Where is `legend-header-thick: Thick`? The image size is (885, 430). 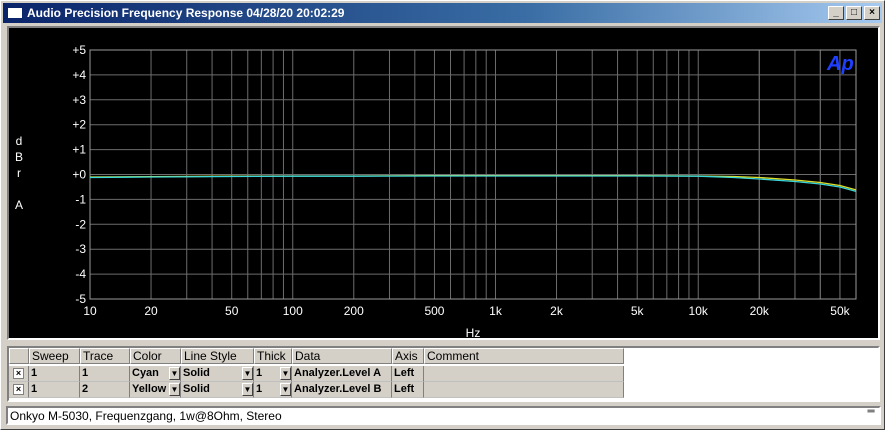
legend-header-thick: Thick is located at coordinates (273, 356).